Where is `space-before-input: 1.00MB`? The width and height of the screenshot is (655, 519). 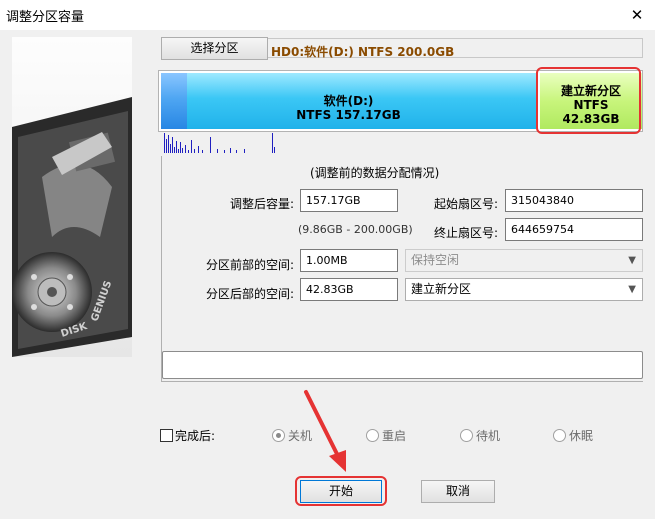 space-before-input: 1.00MB is located at coordinates (349, 260).